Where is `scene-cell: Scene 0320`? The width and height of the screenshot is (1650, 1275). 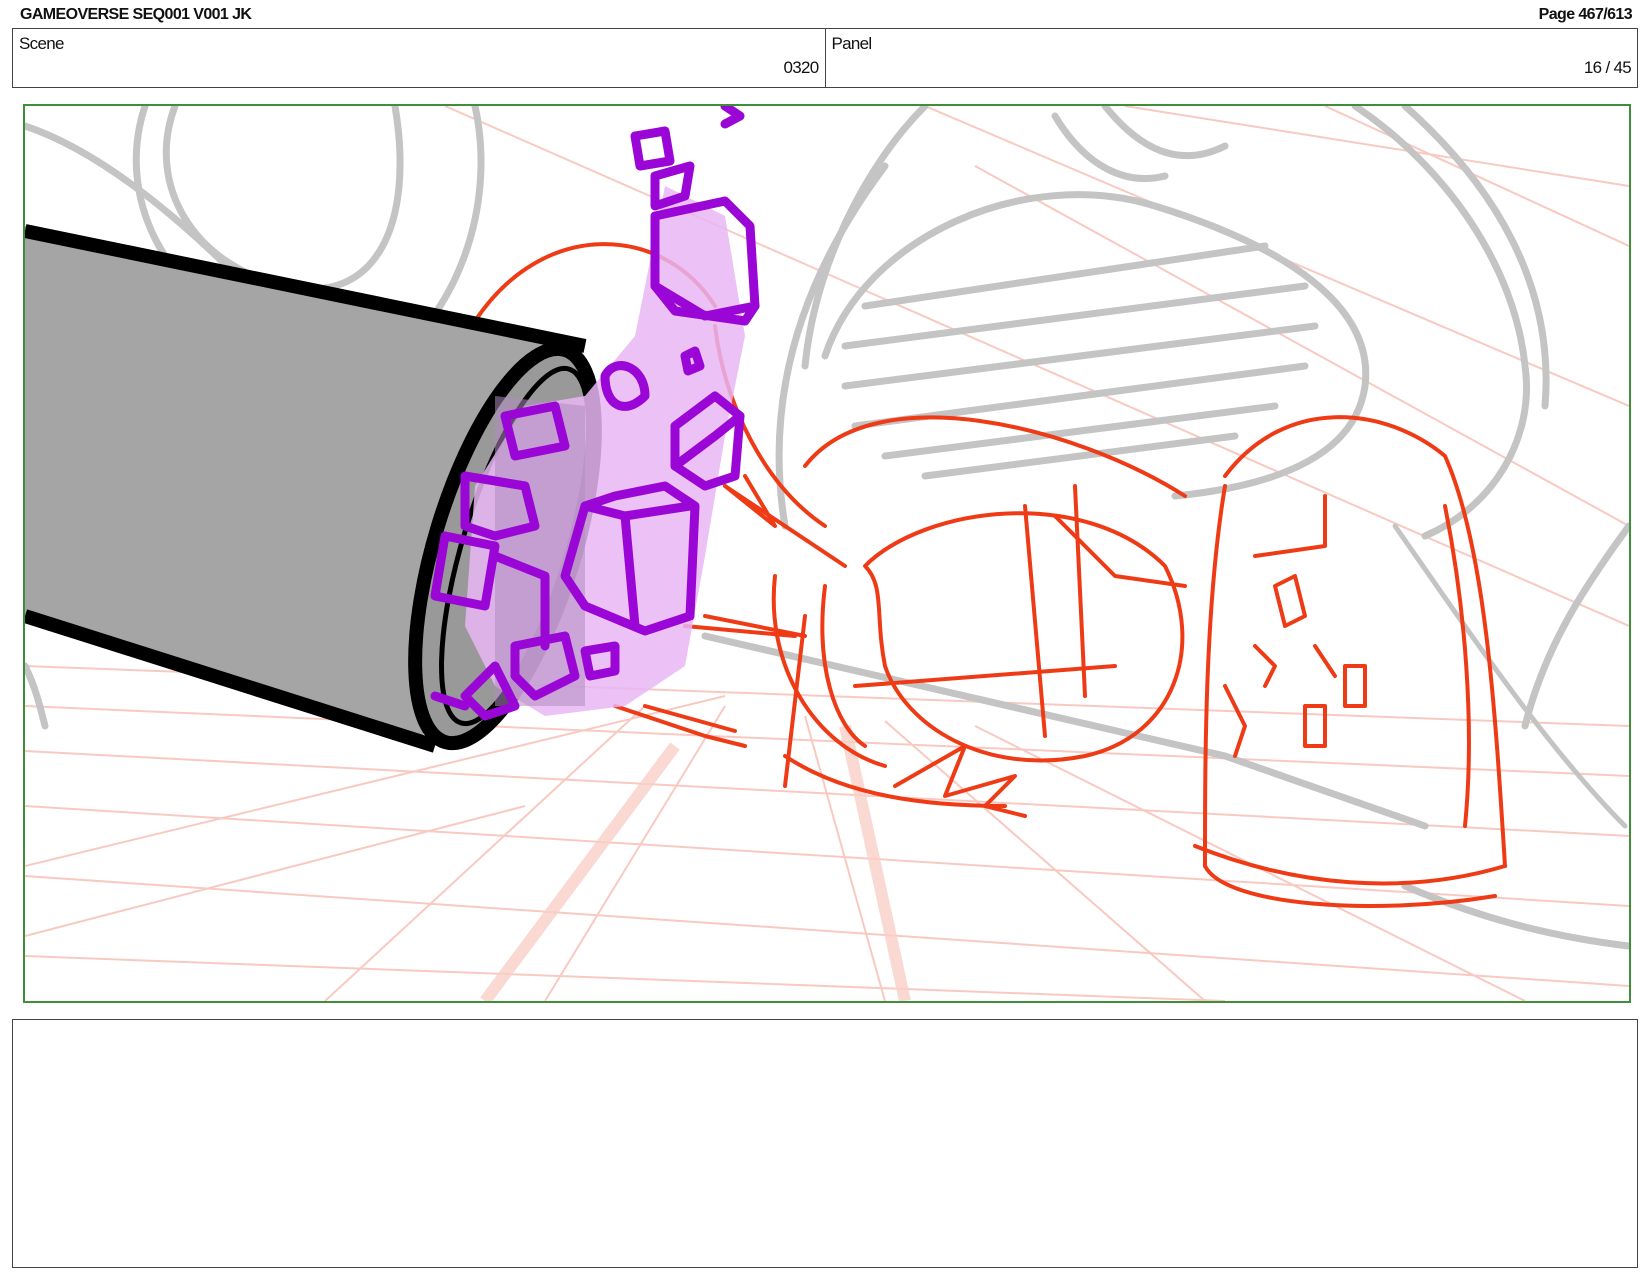
scene-cell: Scene 0320 is located at coordinates (419, 58).